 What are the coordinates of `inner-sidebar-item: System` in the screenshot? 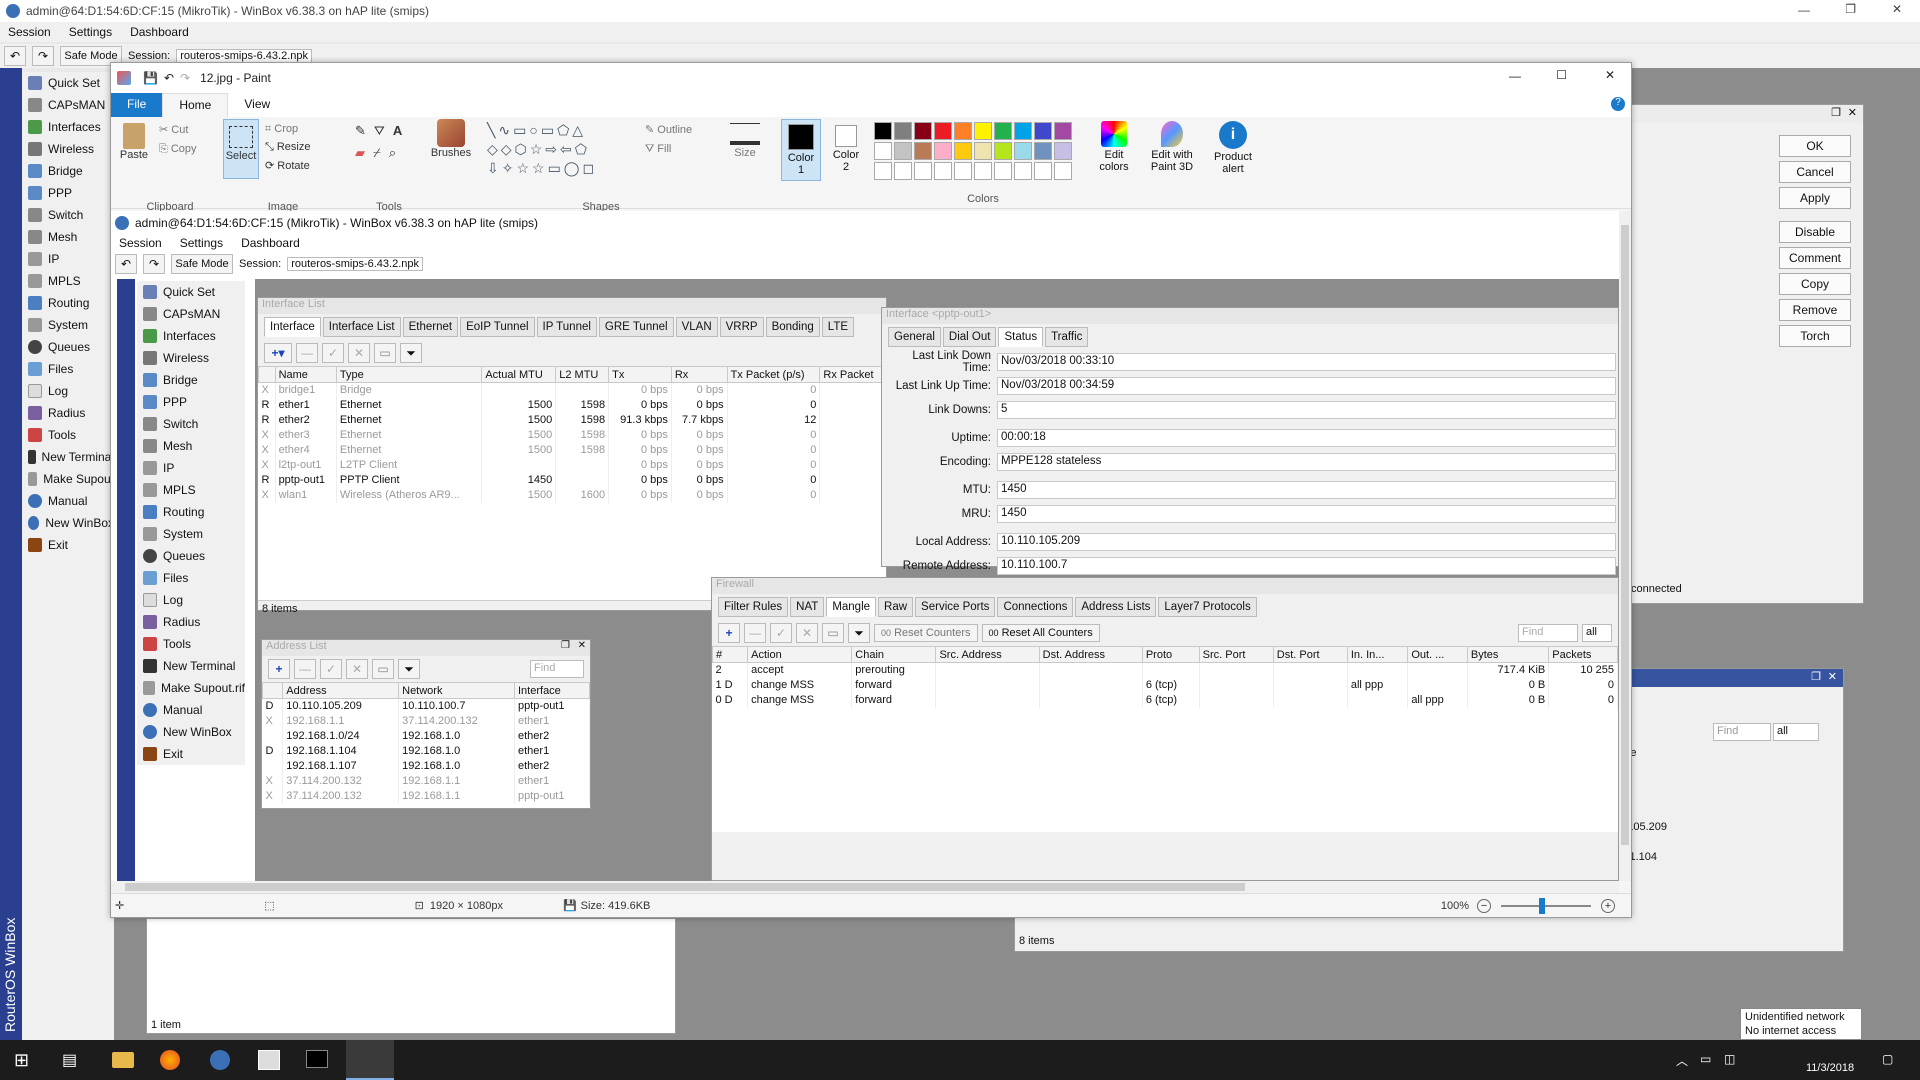 It's located at (191, 534).